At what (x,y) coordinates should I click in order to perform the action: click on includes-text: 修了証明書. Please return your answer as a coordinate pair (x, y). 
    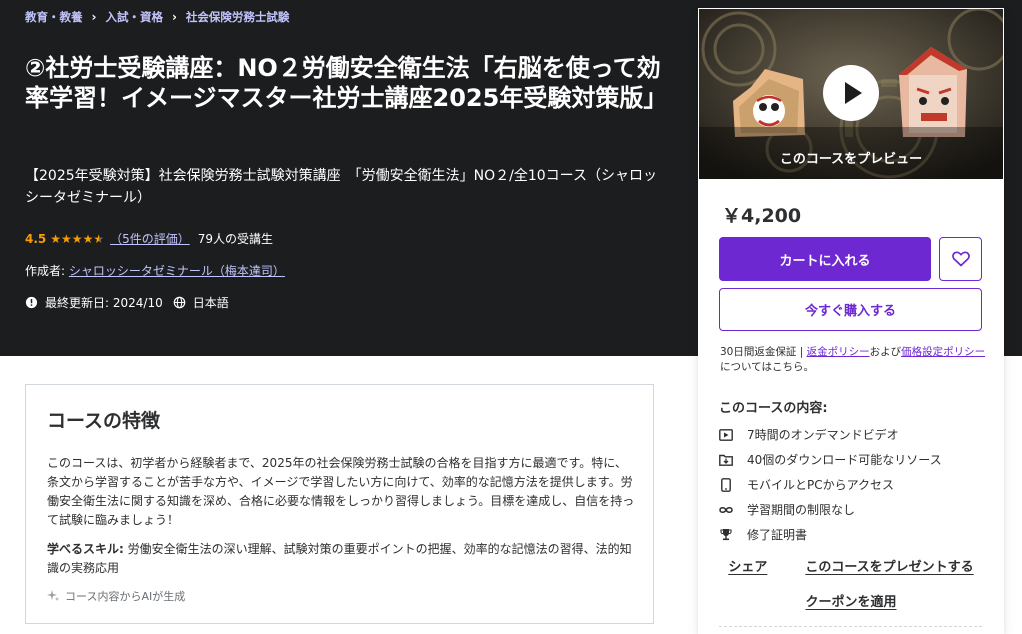
    Looking at the image, I should click on (777, 535).